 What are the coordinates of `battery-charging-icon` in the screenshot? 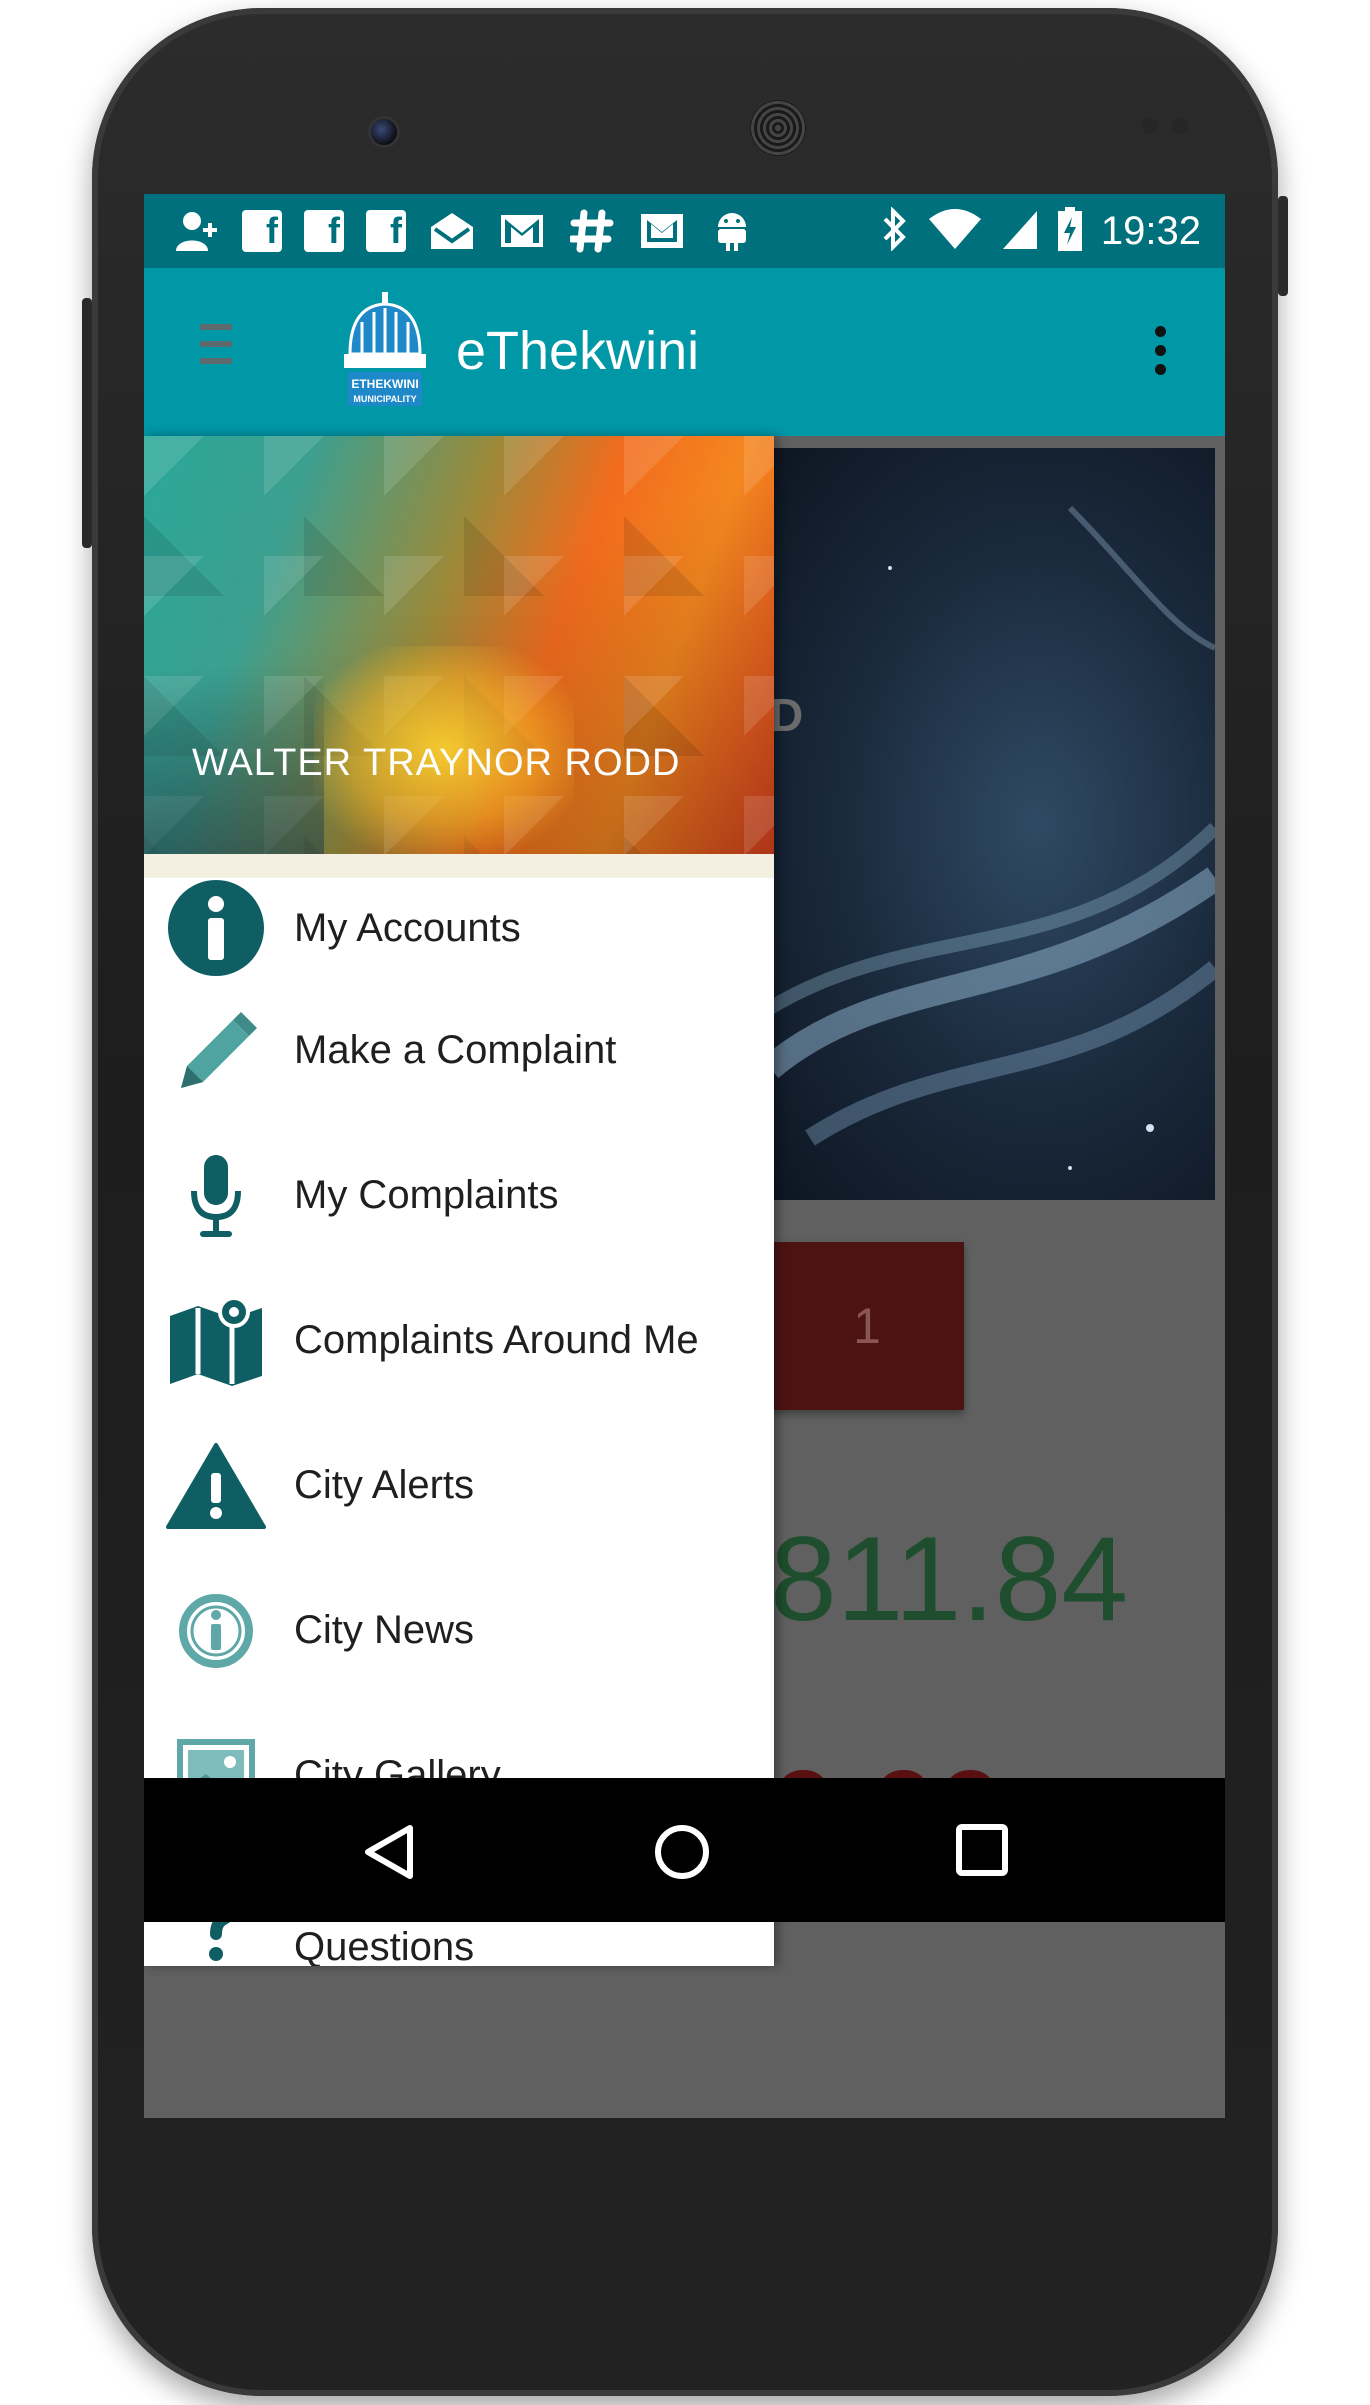 It's located at (1070, 231).